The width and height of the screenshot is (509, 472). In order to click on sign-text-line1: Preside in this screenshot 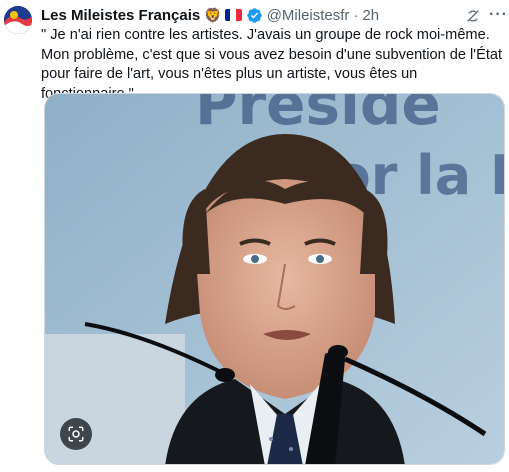, I will do `click(318, 116)`.